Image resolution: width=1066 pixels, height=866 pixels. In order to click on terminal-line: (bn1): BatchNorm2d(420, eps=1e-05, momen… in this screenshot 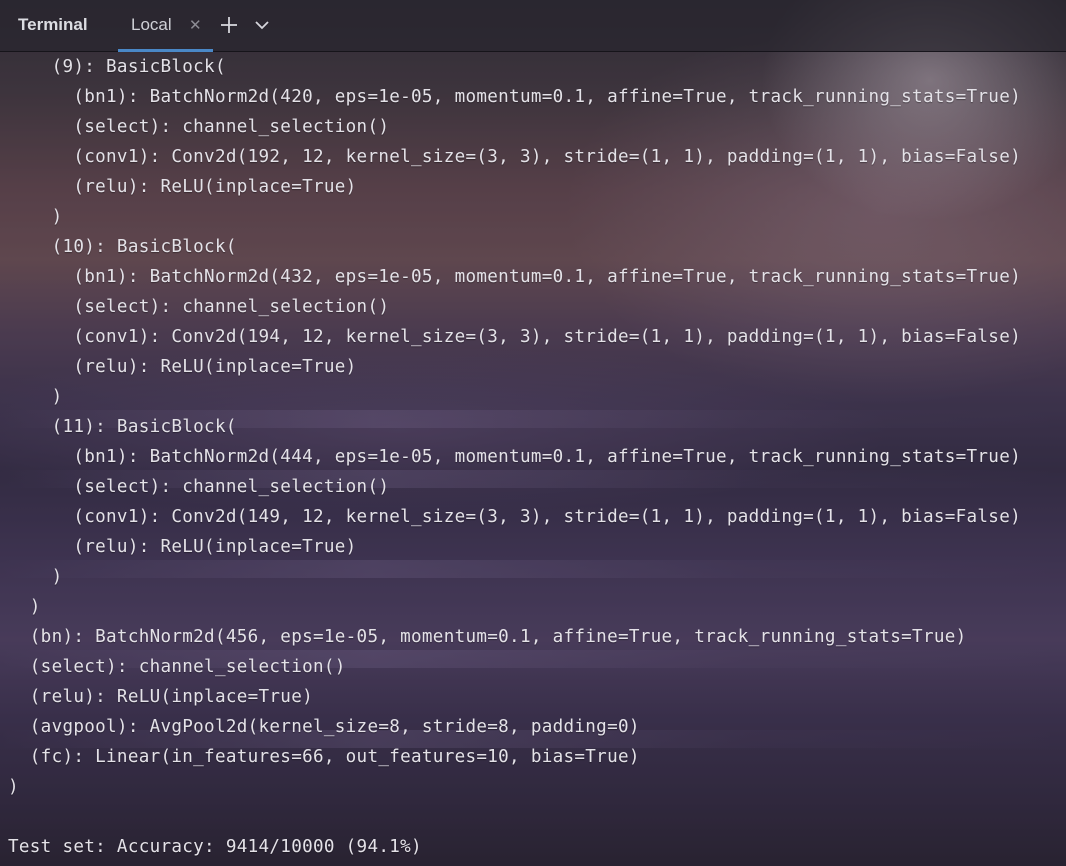, I will do `click(514, 96)`.